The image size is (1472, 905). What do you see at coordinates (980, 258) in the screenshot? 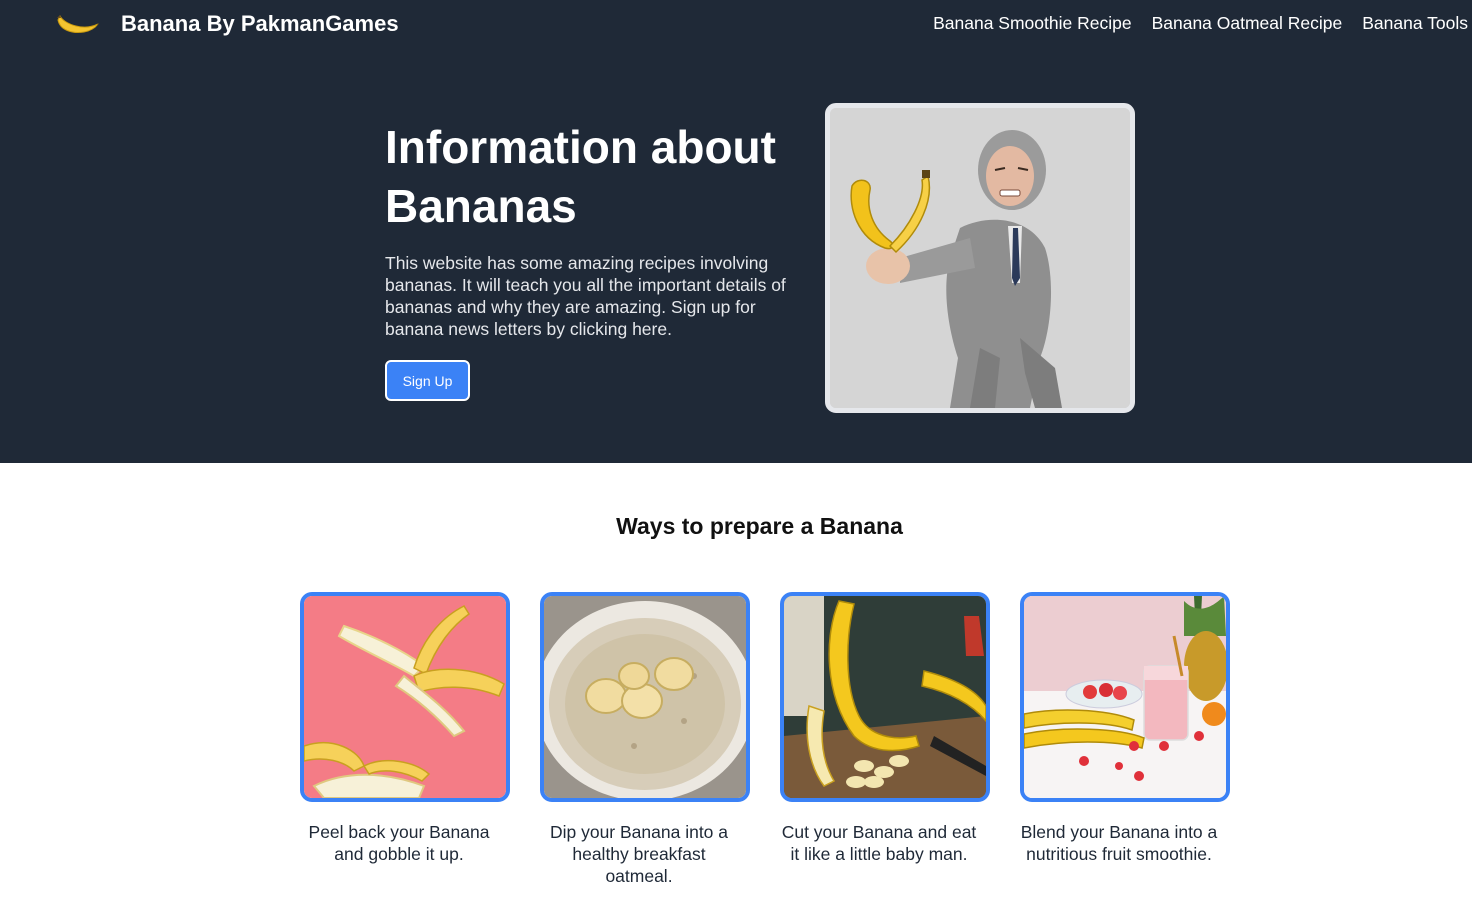
I see `hero-image` at bounding box center [980, 258].